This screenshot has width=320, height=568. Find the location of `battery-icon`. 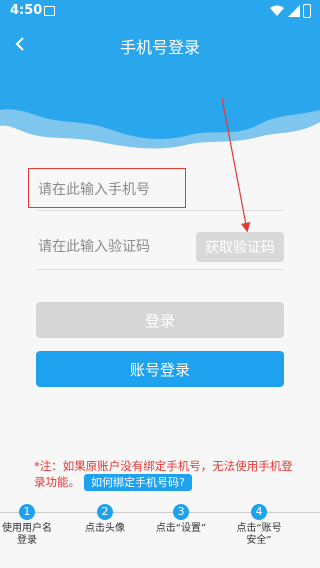

battery-icon is located at coordinates (307, 11).